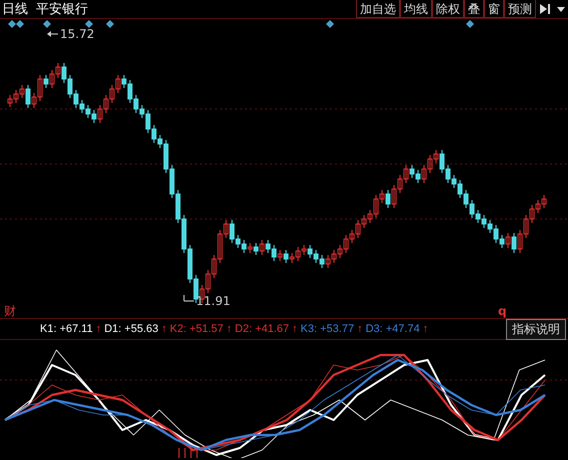 This screenshot has height=460, width=568. I want to click on low-price-label: 11.91, so click(207, 301).